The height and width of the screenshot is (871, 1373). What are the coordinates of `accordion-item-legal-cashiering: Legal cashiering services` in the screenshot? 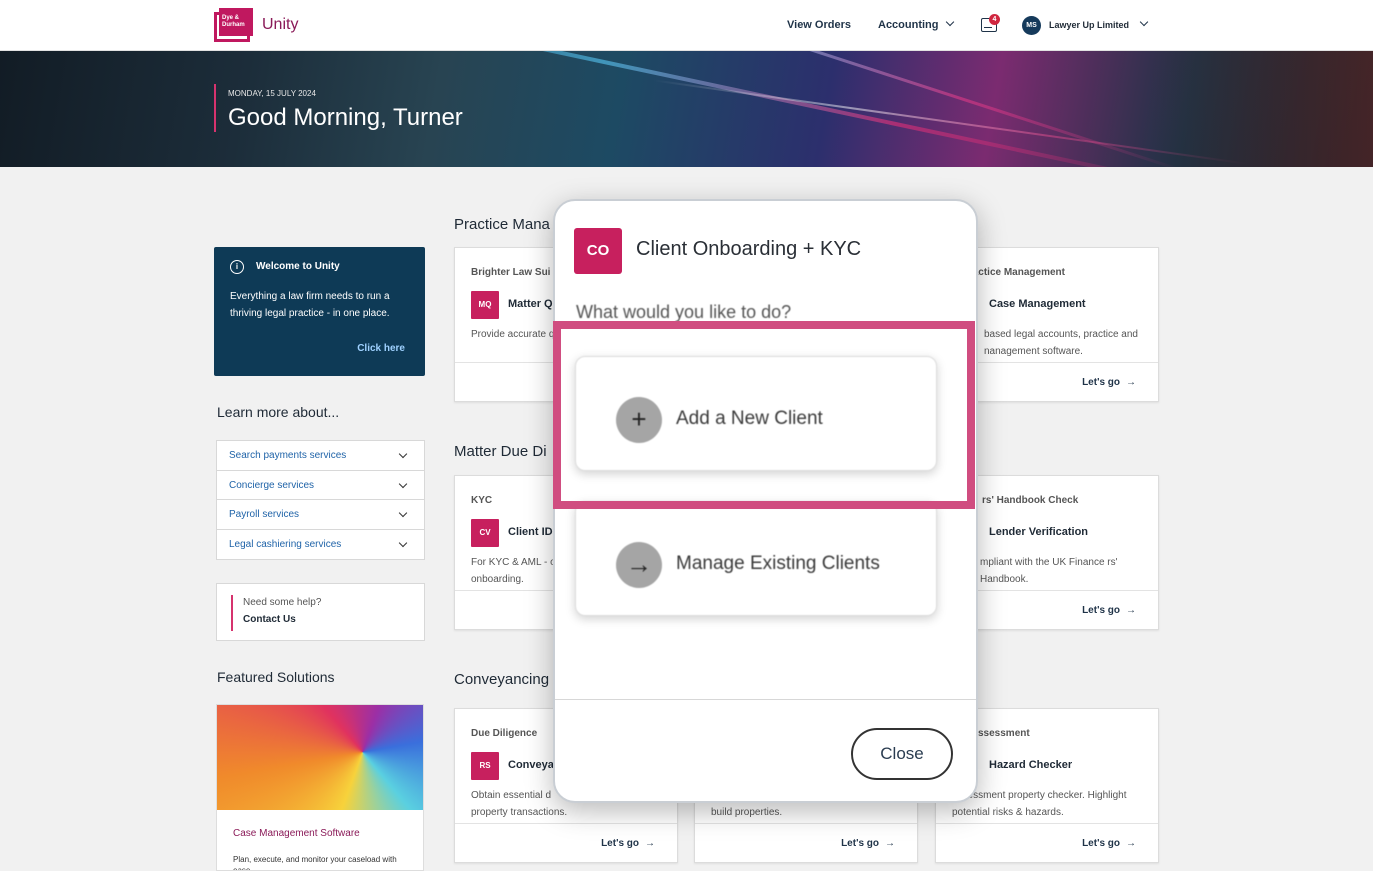 It's located at (320, 545).